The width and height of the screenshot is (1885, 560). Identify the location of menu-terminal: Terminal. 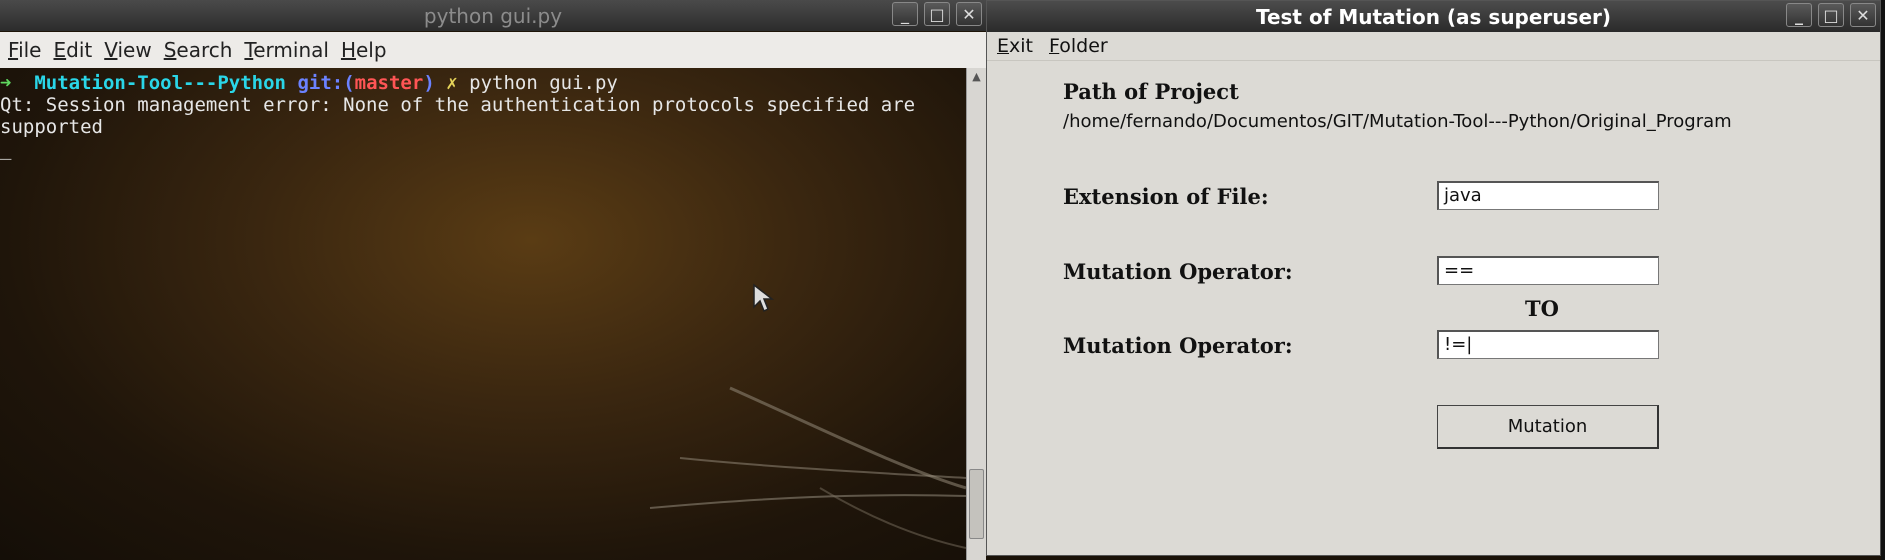
(286, 50).